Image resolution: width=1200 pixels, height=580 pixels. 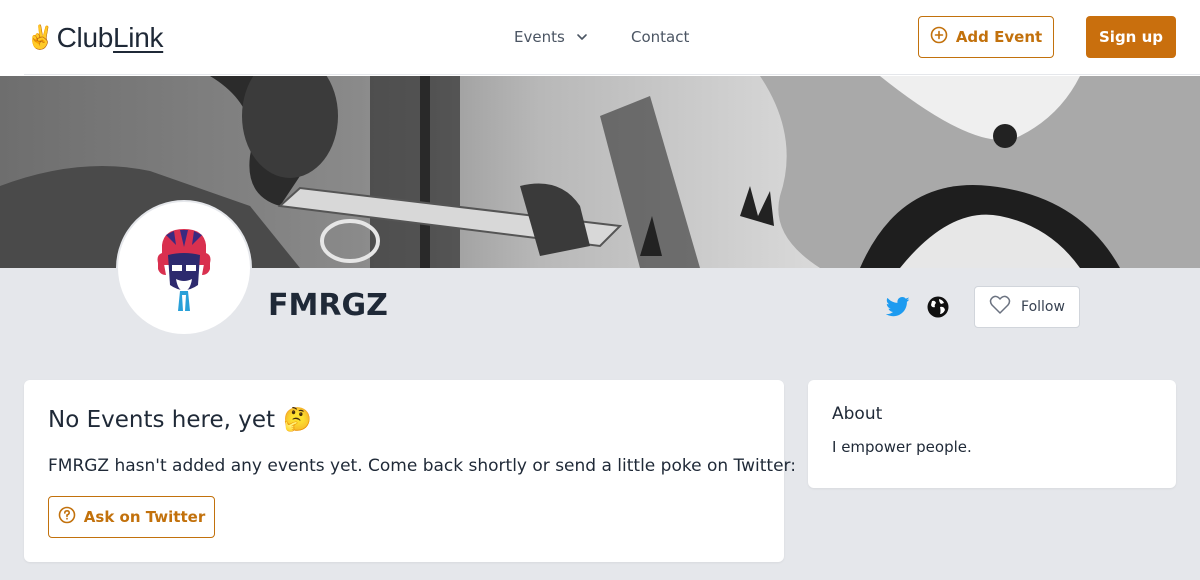 I want to click on about-card-text: I empower people., so click(x=902, y=447).